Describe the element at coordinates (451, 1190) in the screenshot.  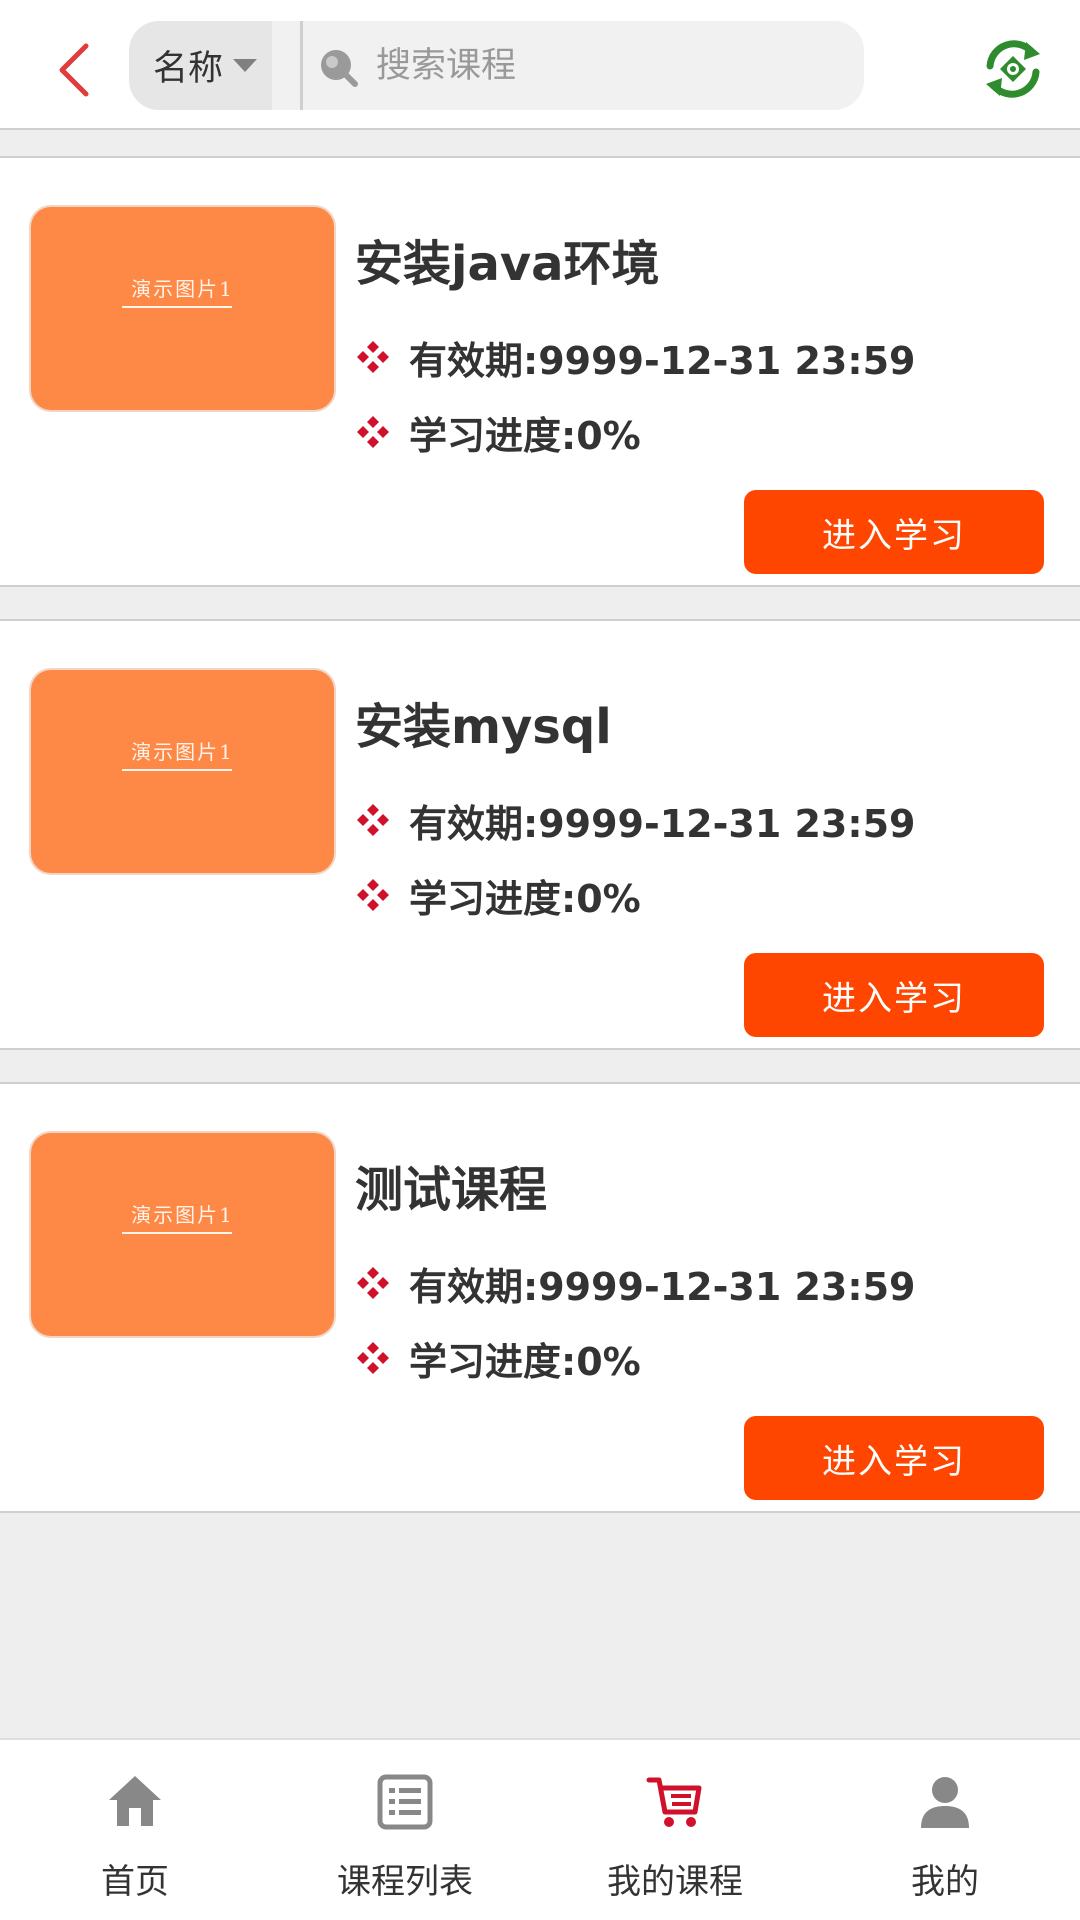
I see `course-title: 测试课程` at that location.